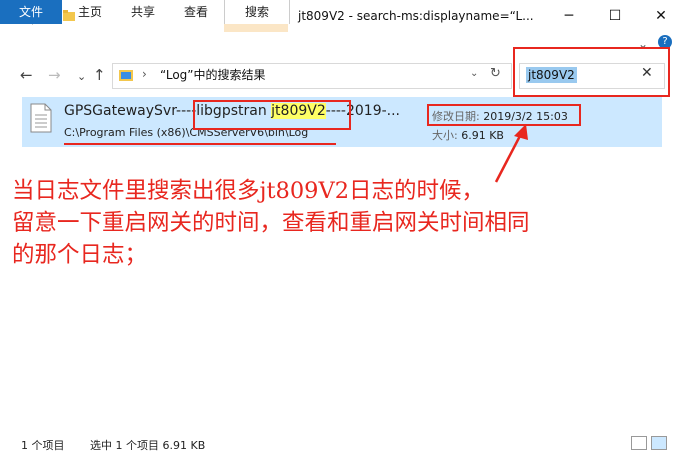 The image size is (684, 463). Describe the element at coordinates (81, 76) in the screenshot. I see `recent-locations-chevron-icon: ⌄` at that location.